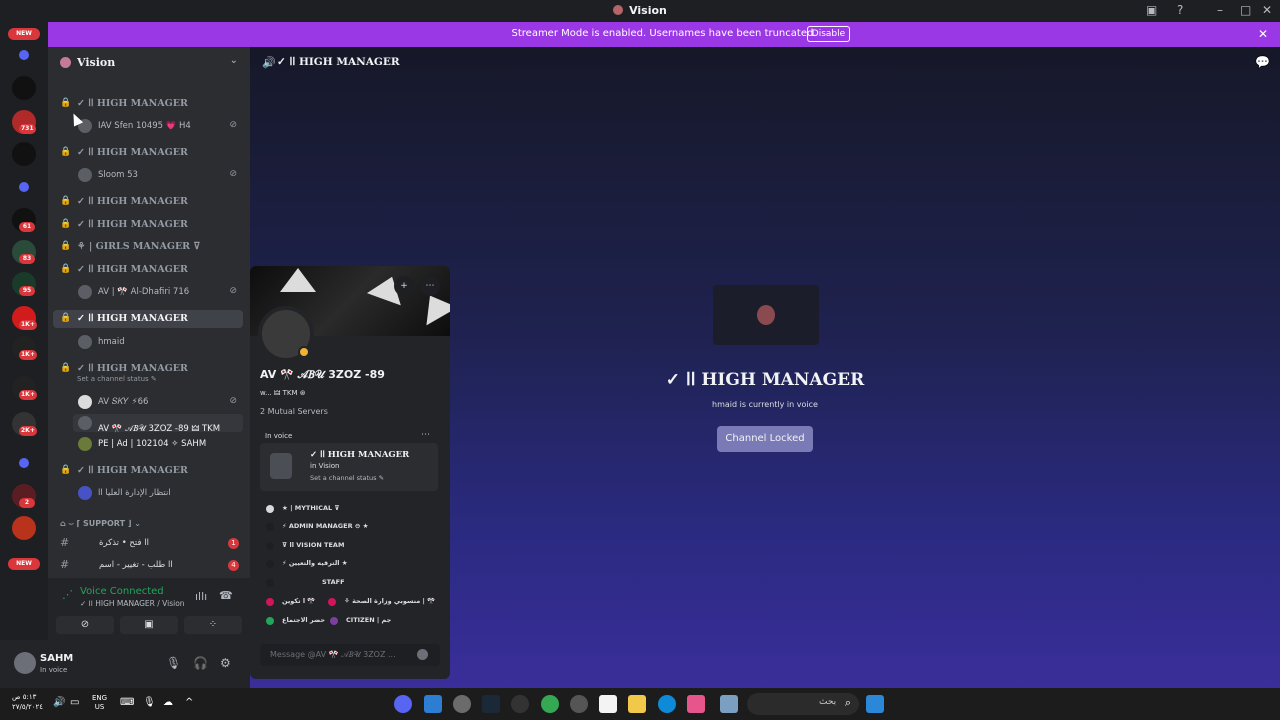 This screenshot has height=720, width=1280. Describe the element at coordinates (550, 704) in the screenshot. I see `chrome-app-icon` at that location.